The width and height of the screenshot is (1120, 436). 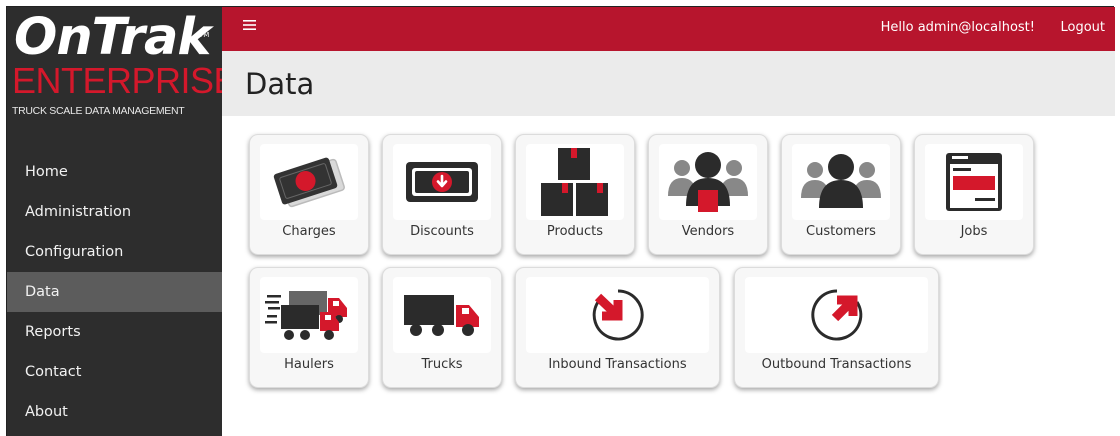 What do you see at coordinates (112, 37) in the screenshot?
I see `logo-brand: OnTrak` at bounding box center [112, 37].